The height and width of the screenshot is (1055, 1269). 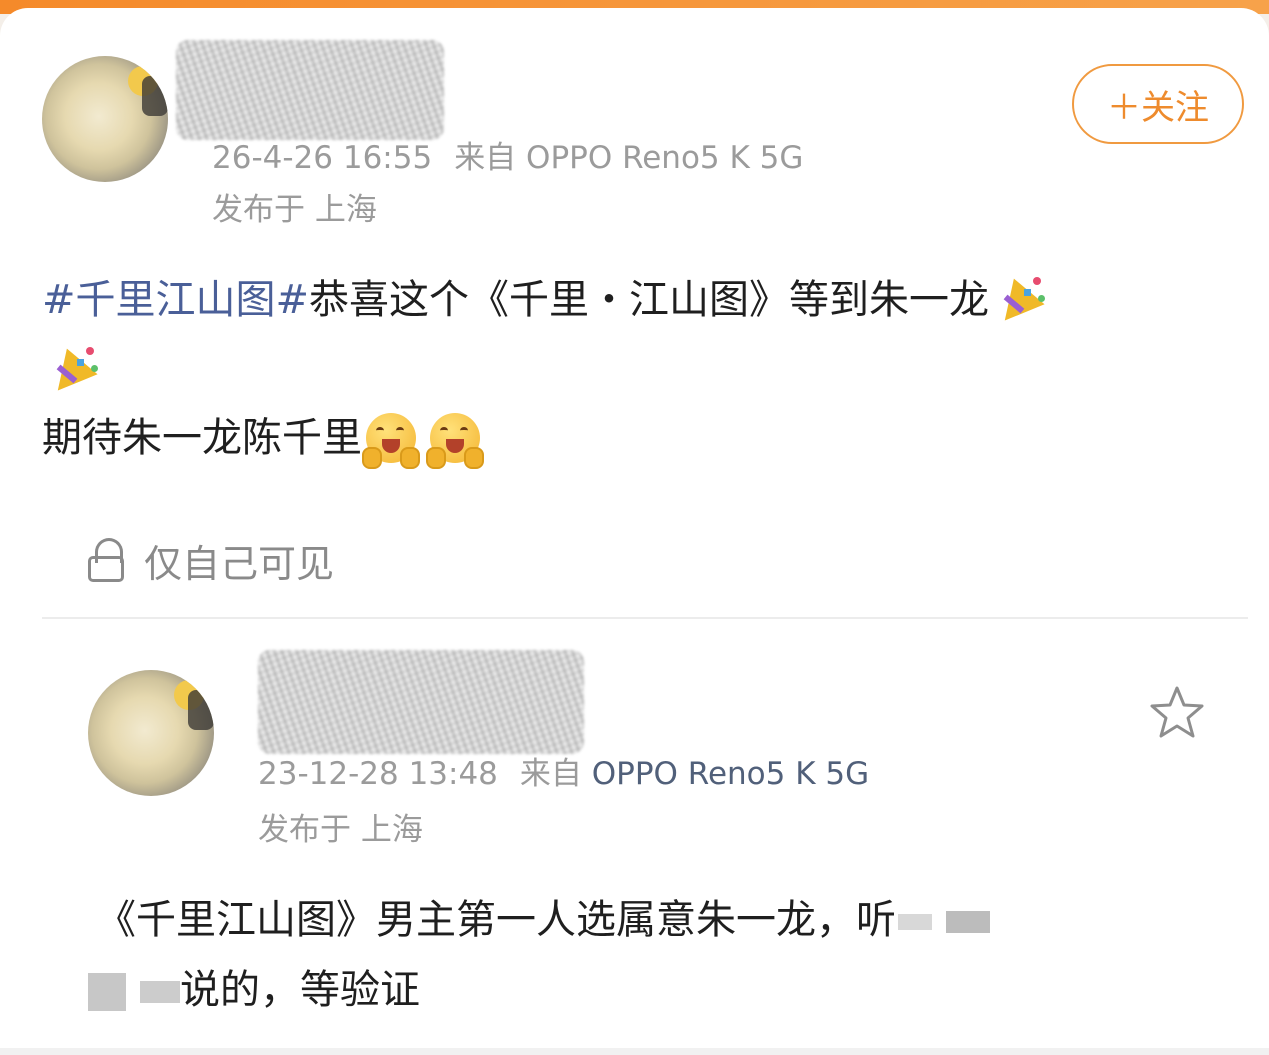 I want to click on post-body-line-2: 说的，等验证, so click(x=254, y=990).